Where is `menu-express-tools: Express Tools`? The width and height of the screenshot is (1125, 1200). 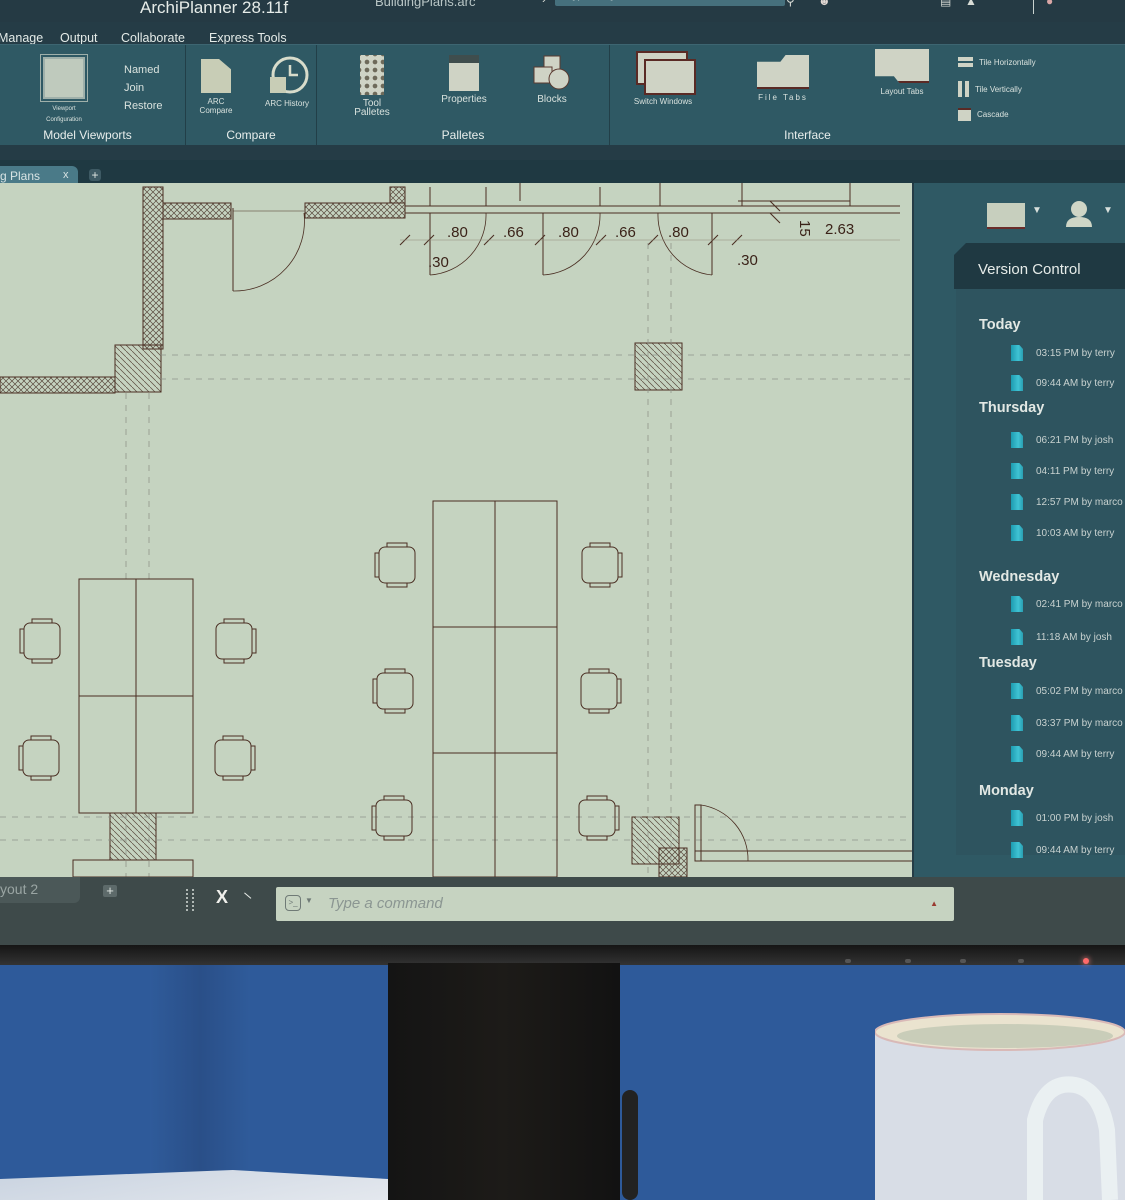
menu-express-tools: Express Tools is located at coordinates (248, 38).